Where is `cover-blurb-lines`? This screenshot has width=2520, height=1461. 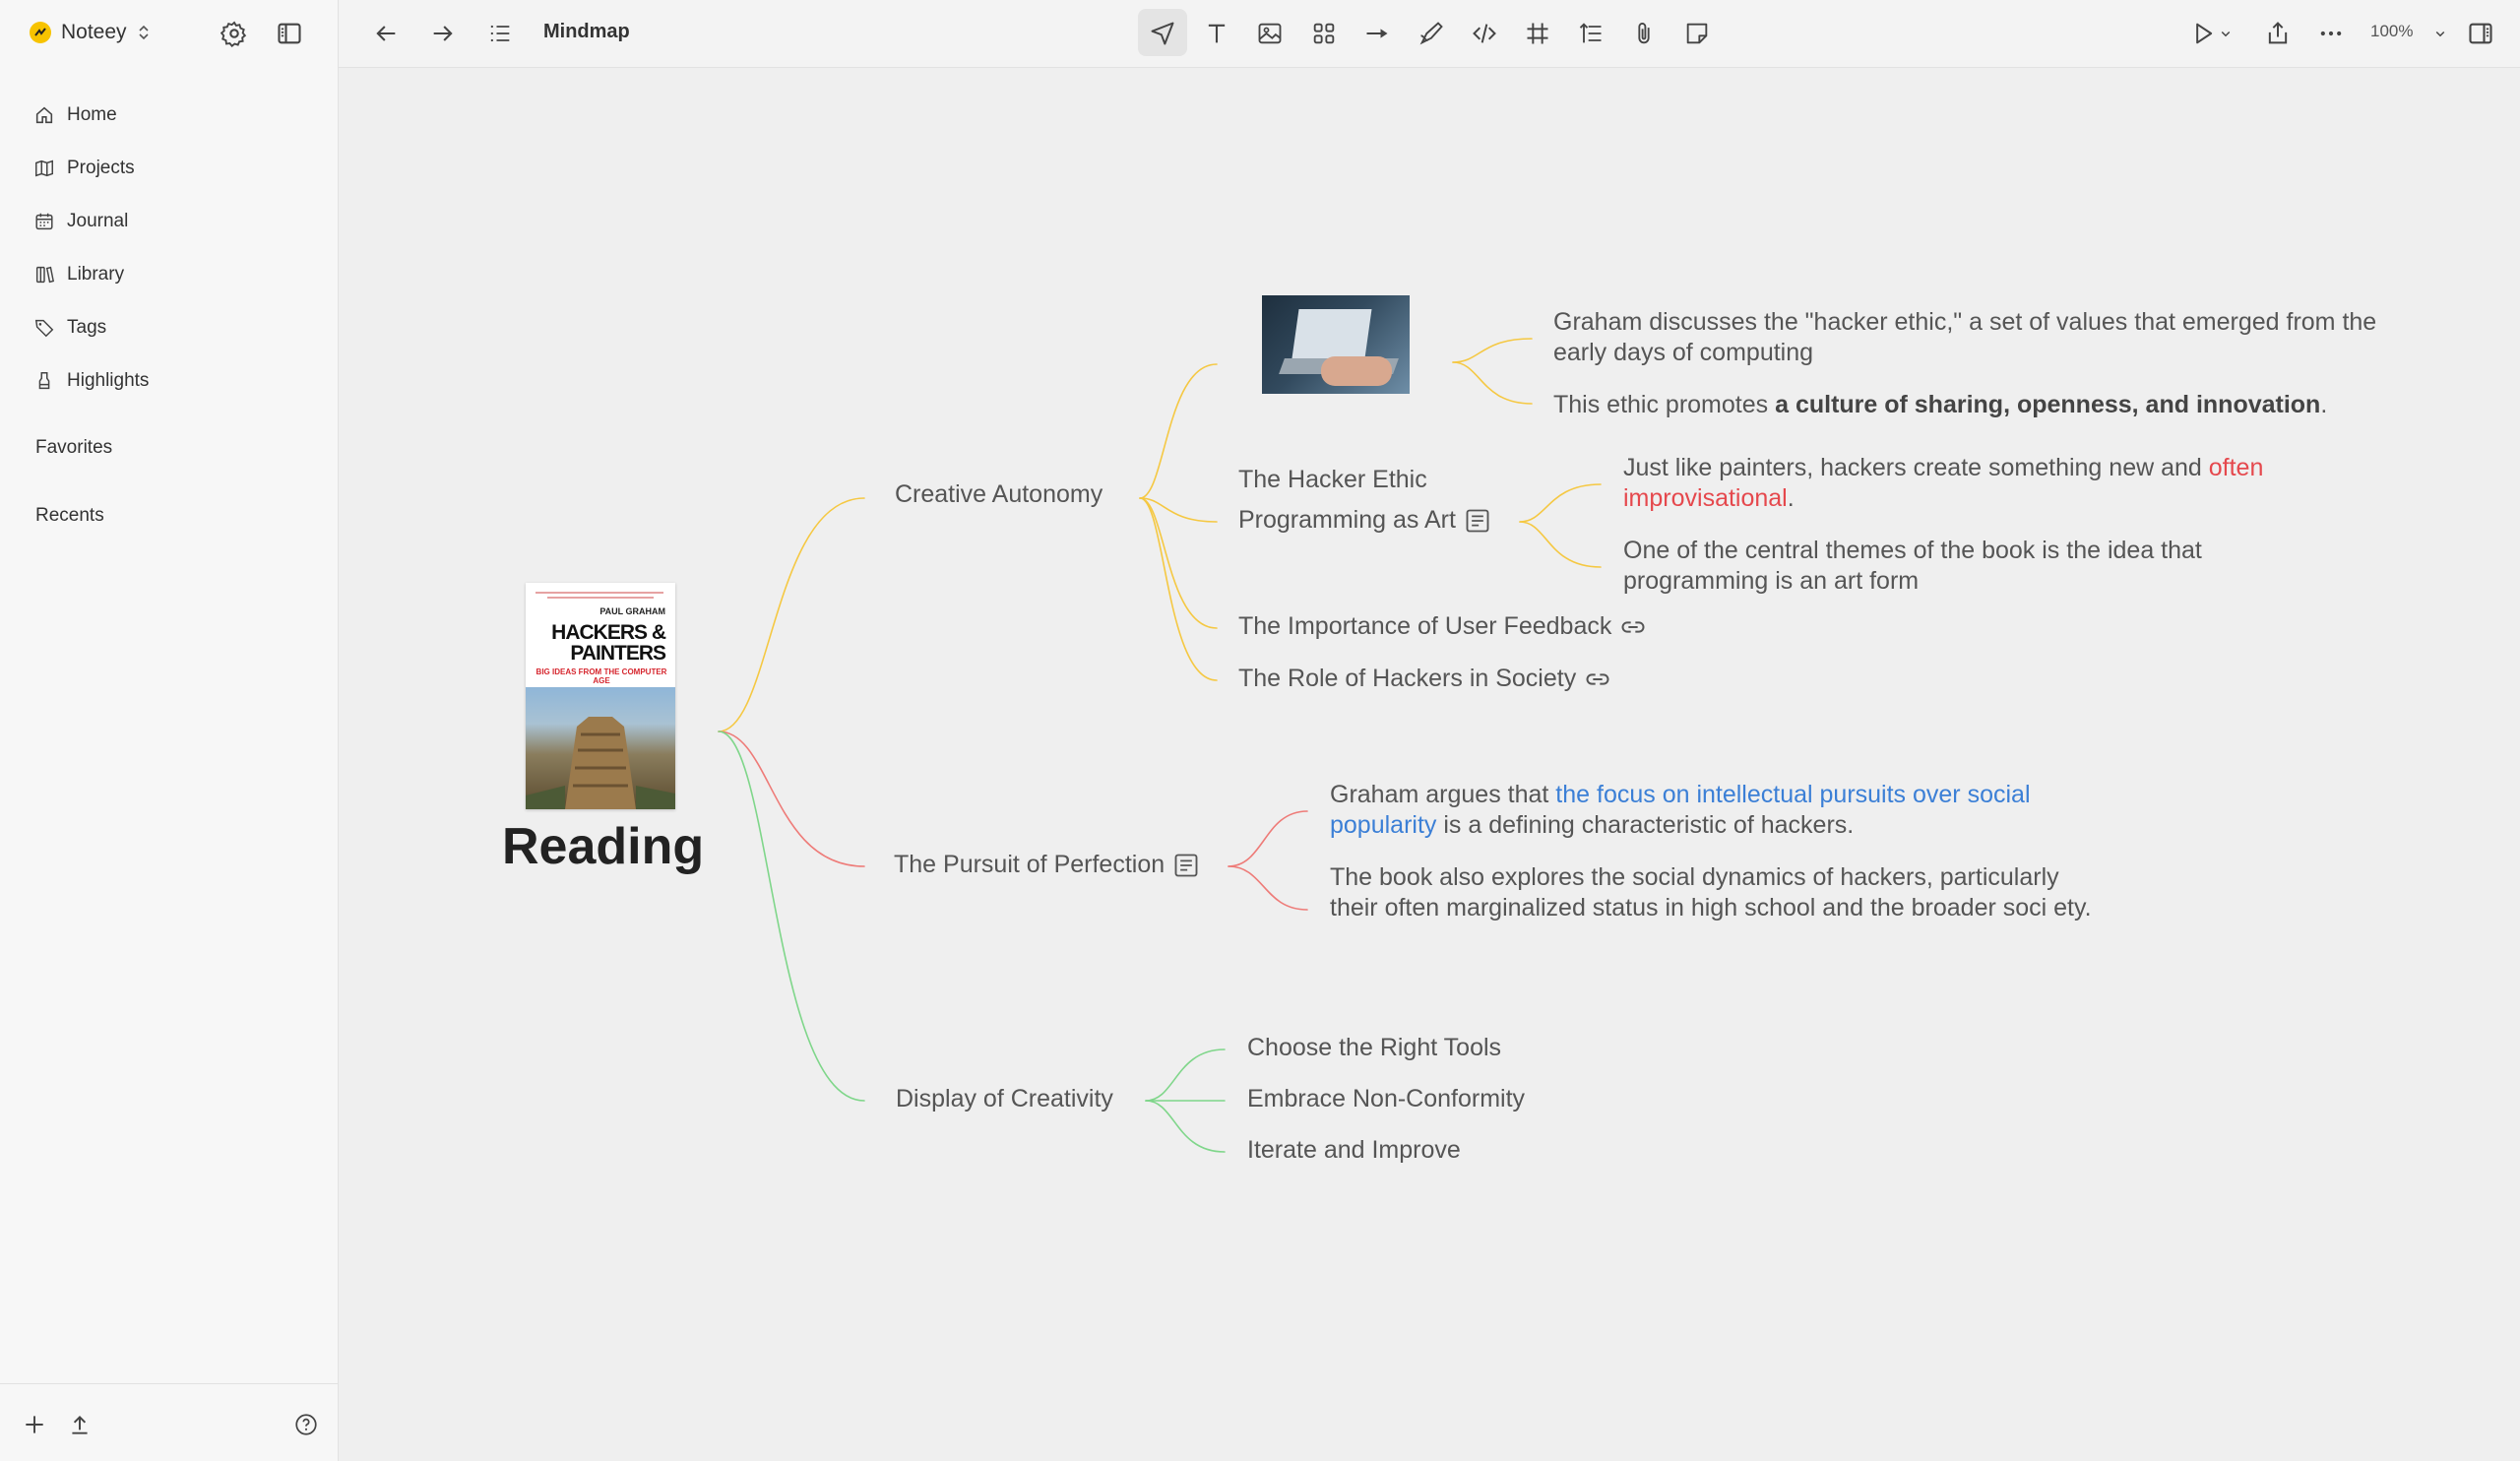
cover-blurb-lines is located at coordinates (599, 595).